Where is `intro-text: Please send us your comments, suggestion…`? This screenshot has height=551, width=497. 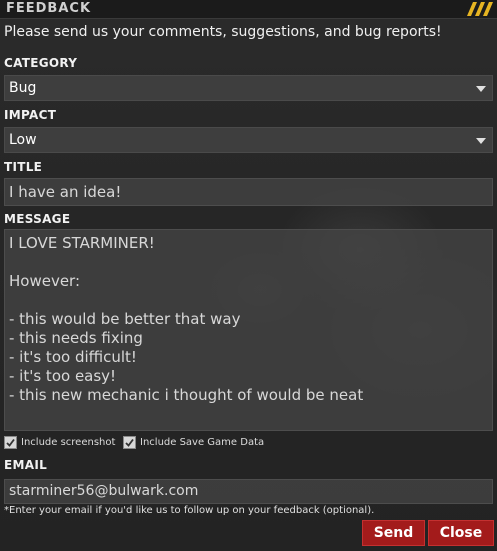
intro-text: Please send us your comments, suggestion… is located at coordinates (223, 32).